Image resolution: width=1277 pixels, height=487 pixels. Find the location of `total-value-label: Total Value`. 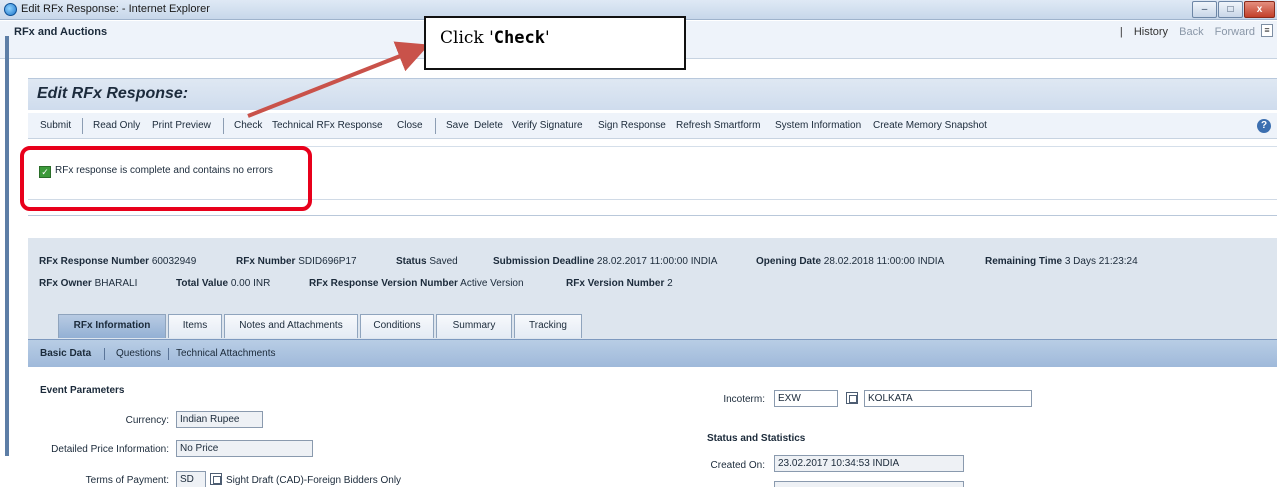

total-value-label: Total Value is located at coordinates (202, 283).